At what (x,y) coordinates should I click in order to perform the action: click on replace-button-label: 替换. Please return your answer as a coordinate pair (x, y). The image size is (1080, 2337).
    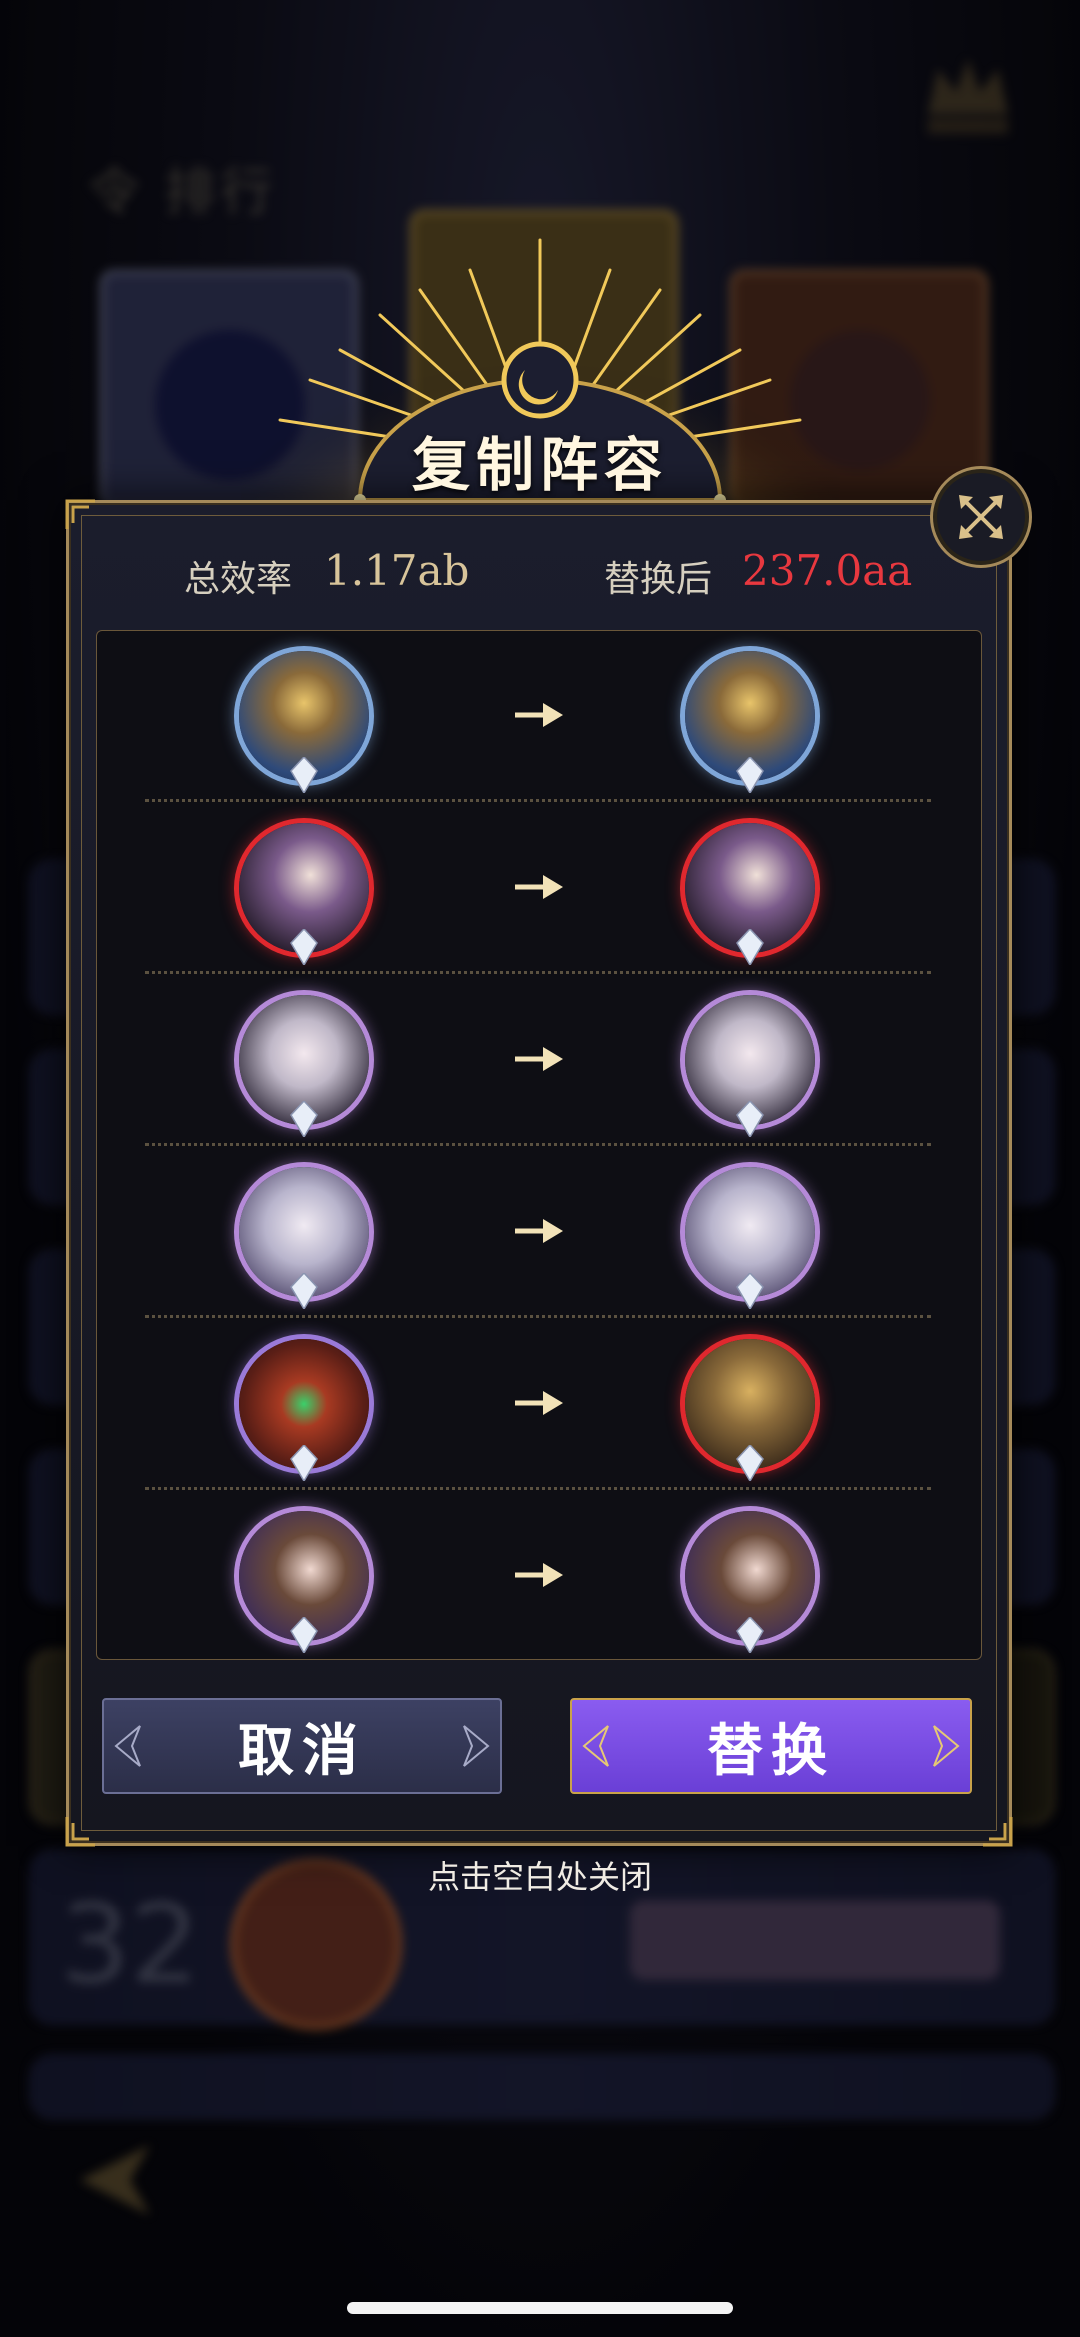
    Looking at the image, I should click on (771, 1750).